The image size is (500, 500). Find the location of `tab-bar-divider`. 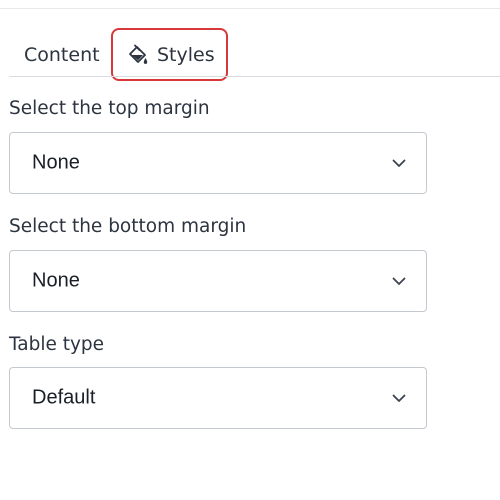

tab-bar-divider is located at coordinates (254, 76).